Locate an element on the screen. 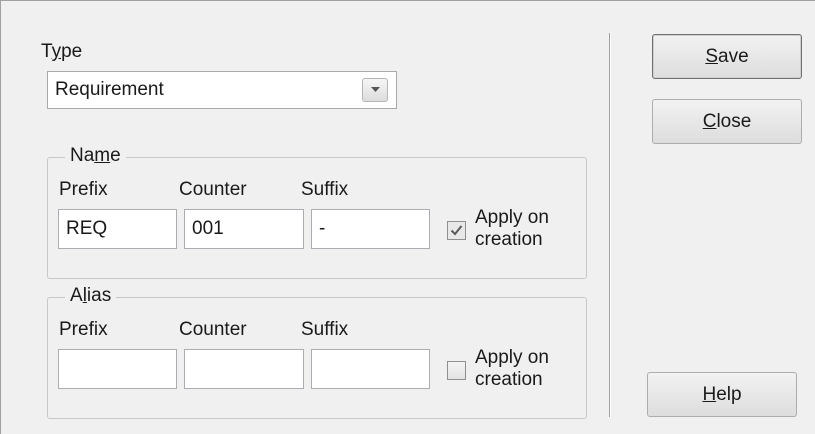 This screenshot has width=815, height=434. name-apply-line1: Apply on is located at coordinates (512, 217).